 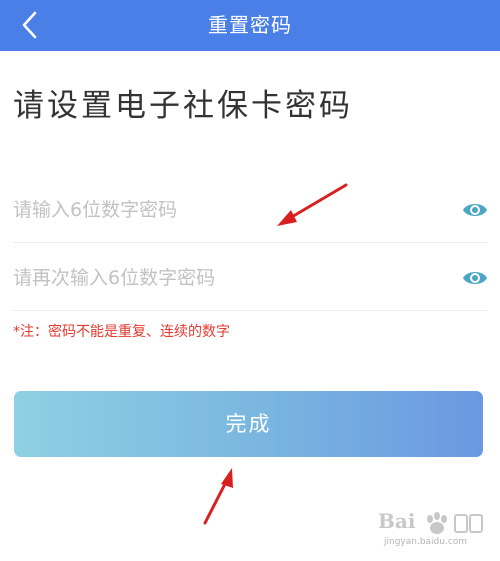 I want to click on password-rule-note: *注：密码不能是重复、连续的数字, so click(x=121, y=332).